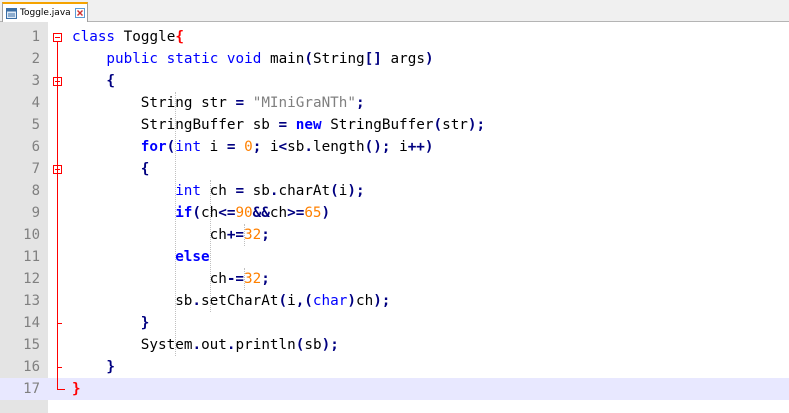 The width and height of the screenshot is (789, 413). Describe the element at coordinates (252, 103) in the screenshot. I see `code-text: String str = "MIniGraNTh";` at that location.